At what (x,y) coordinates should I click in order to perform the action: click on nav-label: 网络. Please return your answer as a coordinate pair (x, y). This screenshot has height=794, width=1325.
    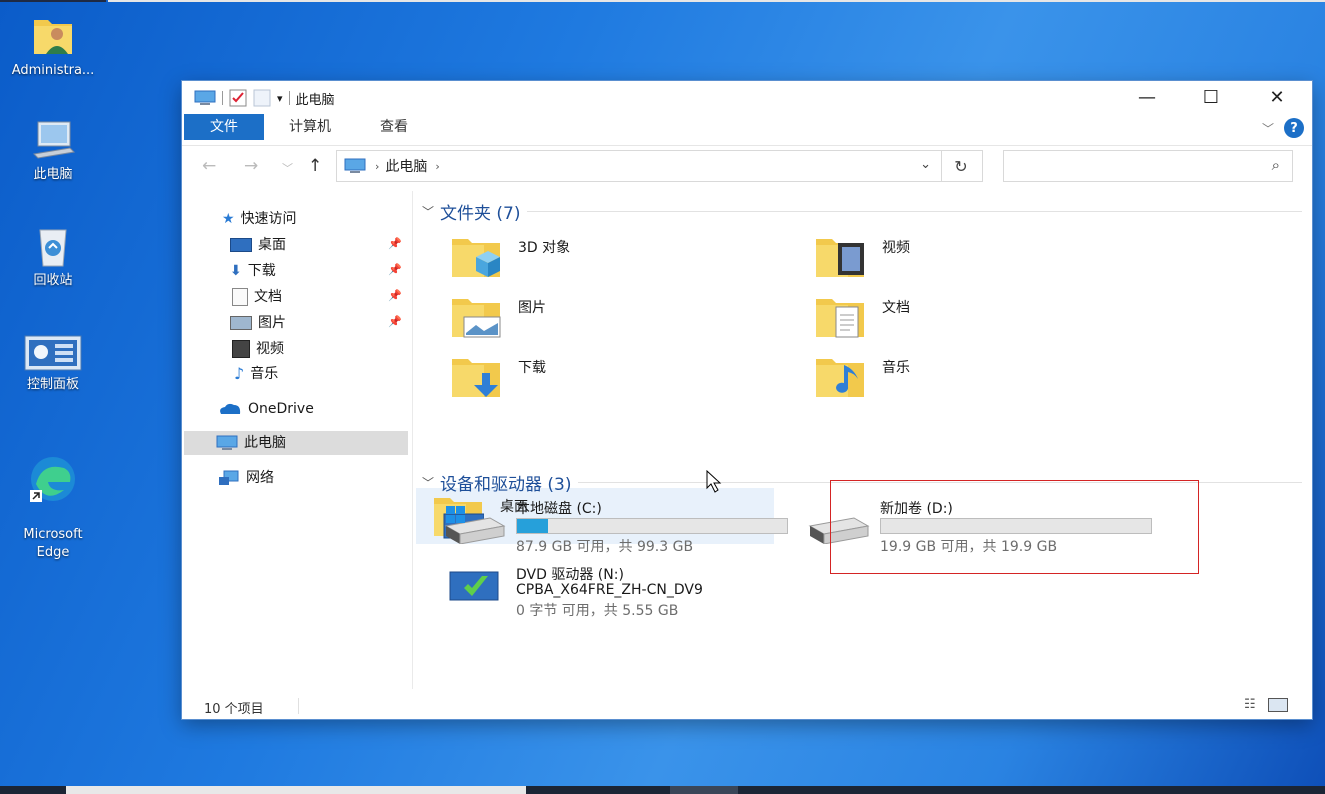
    Looking at the image, I should click on (260, 478).